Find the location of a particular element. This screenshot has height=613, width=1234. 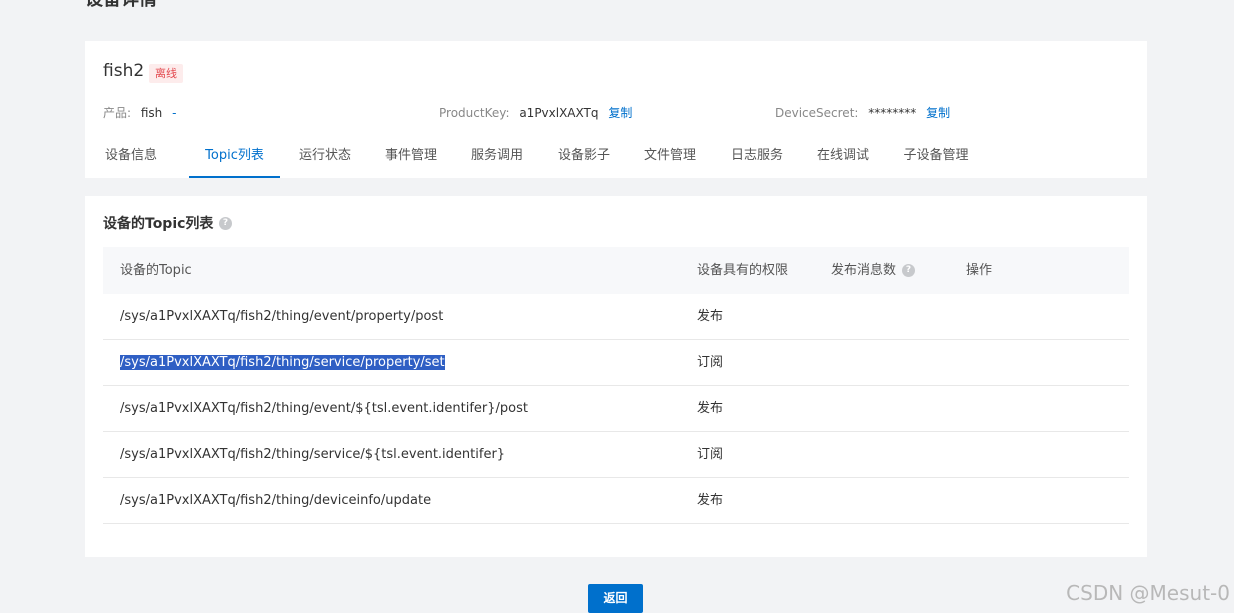

page-title: 设备详情 is located at coordinates (121, 6).